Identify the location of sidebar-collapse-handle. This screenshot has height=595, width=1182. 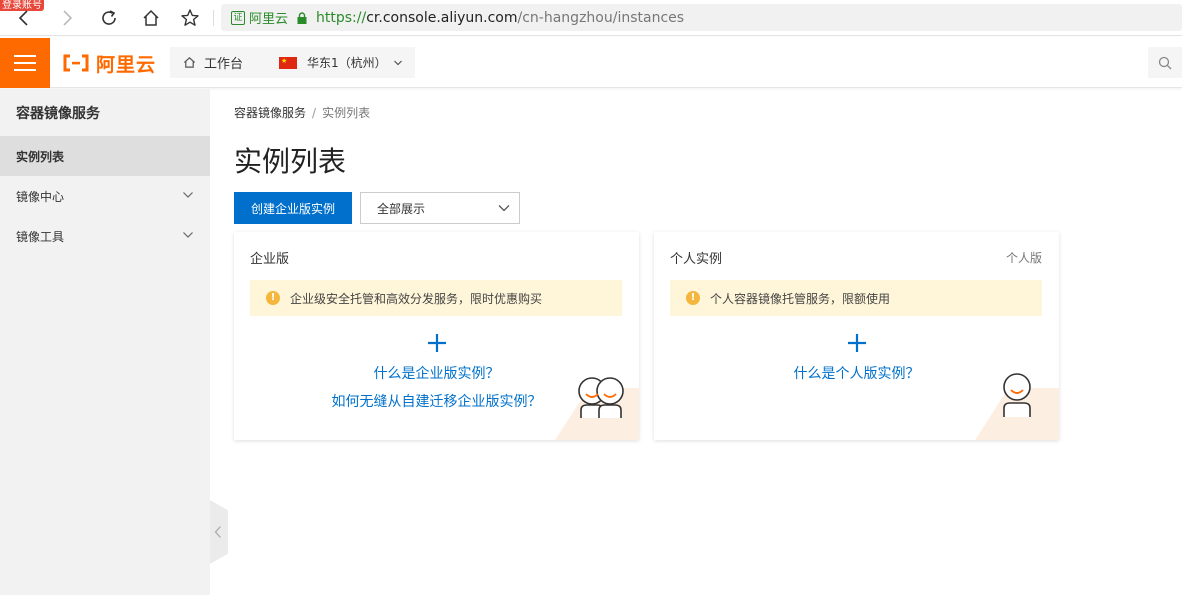
(219, 532).